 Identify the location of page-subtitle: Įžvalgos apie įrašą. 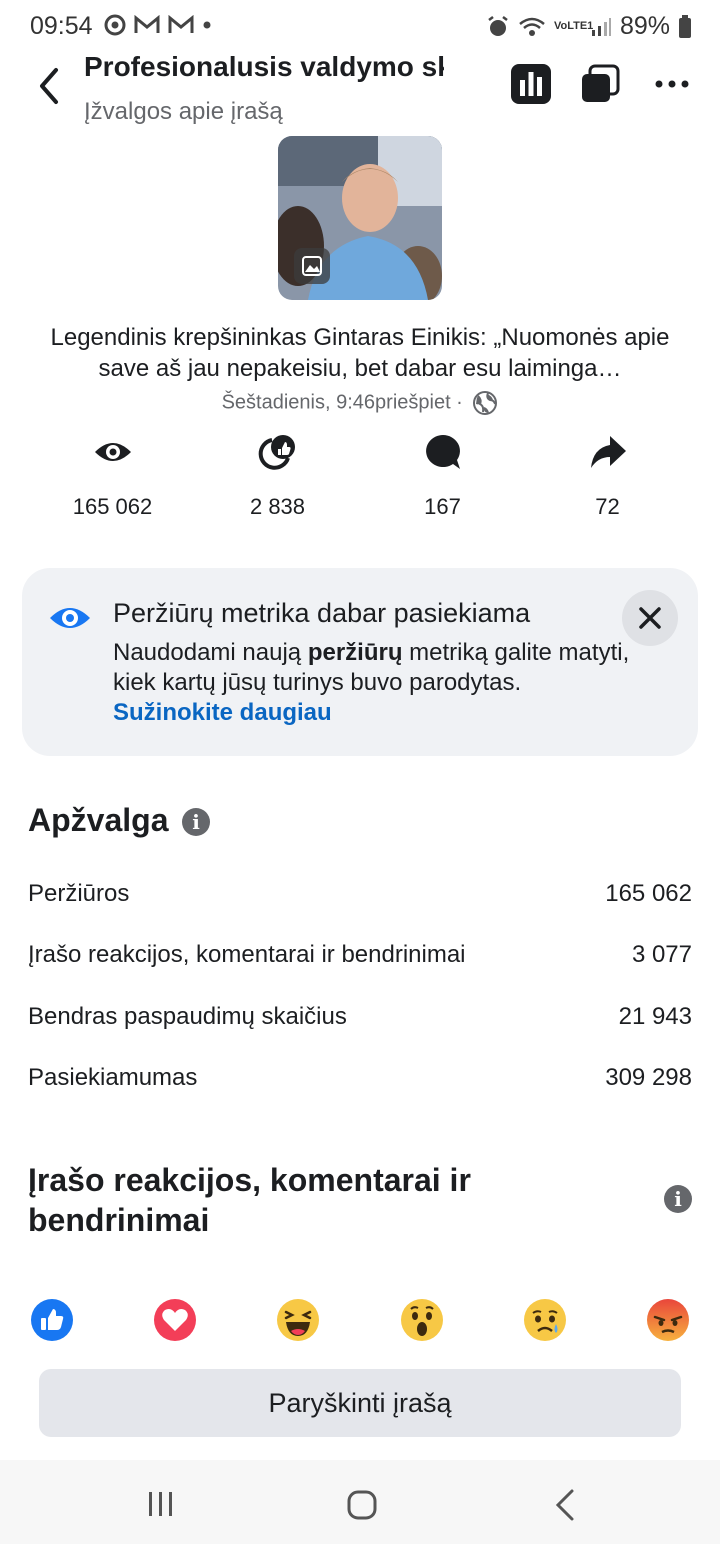
(183, 111).